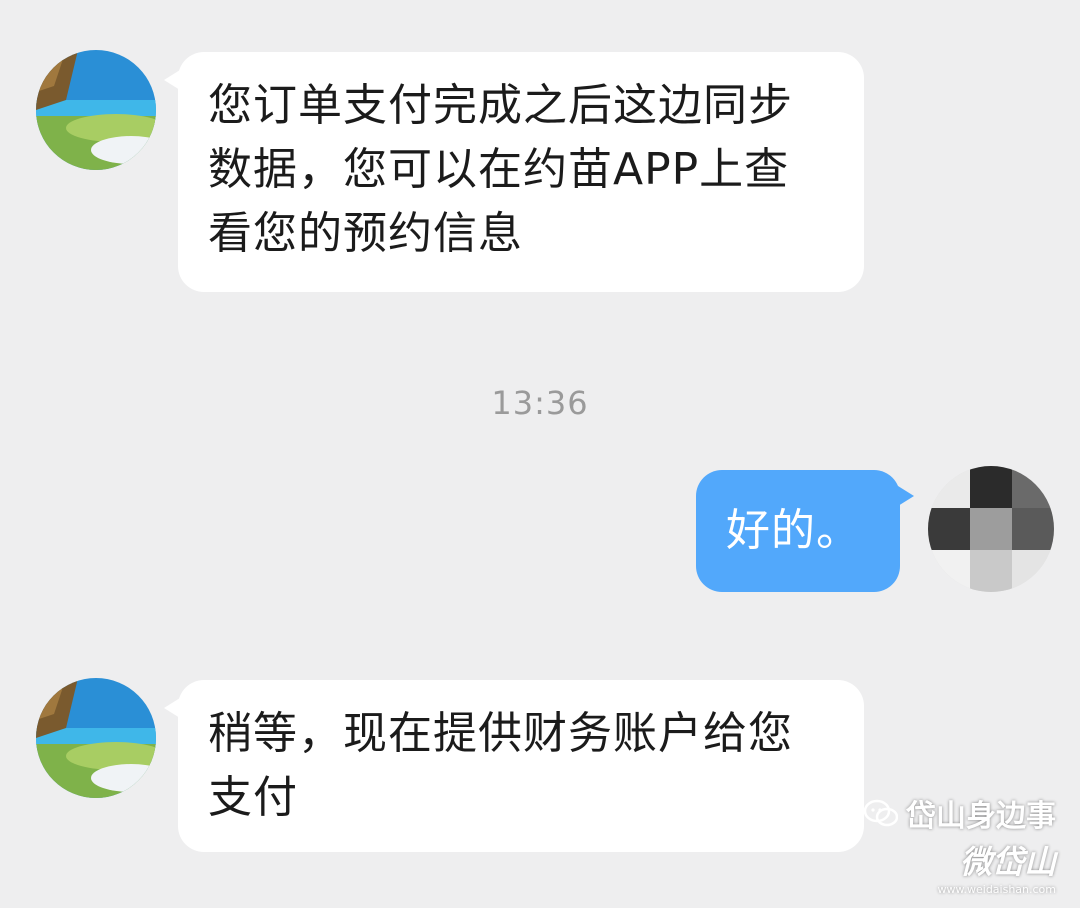 Image resolution: width=1080 pixels, height=908 pixels. What do you see at coordinates (793, 530) in the screenshot?
I see `message-text: 好的。` at bounding box center [793, 530].